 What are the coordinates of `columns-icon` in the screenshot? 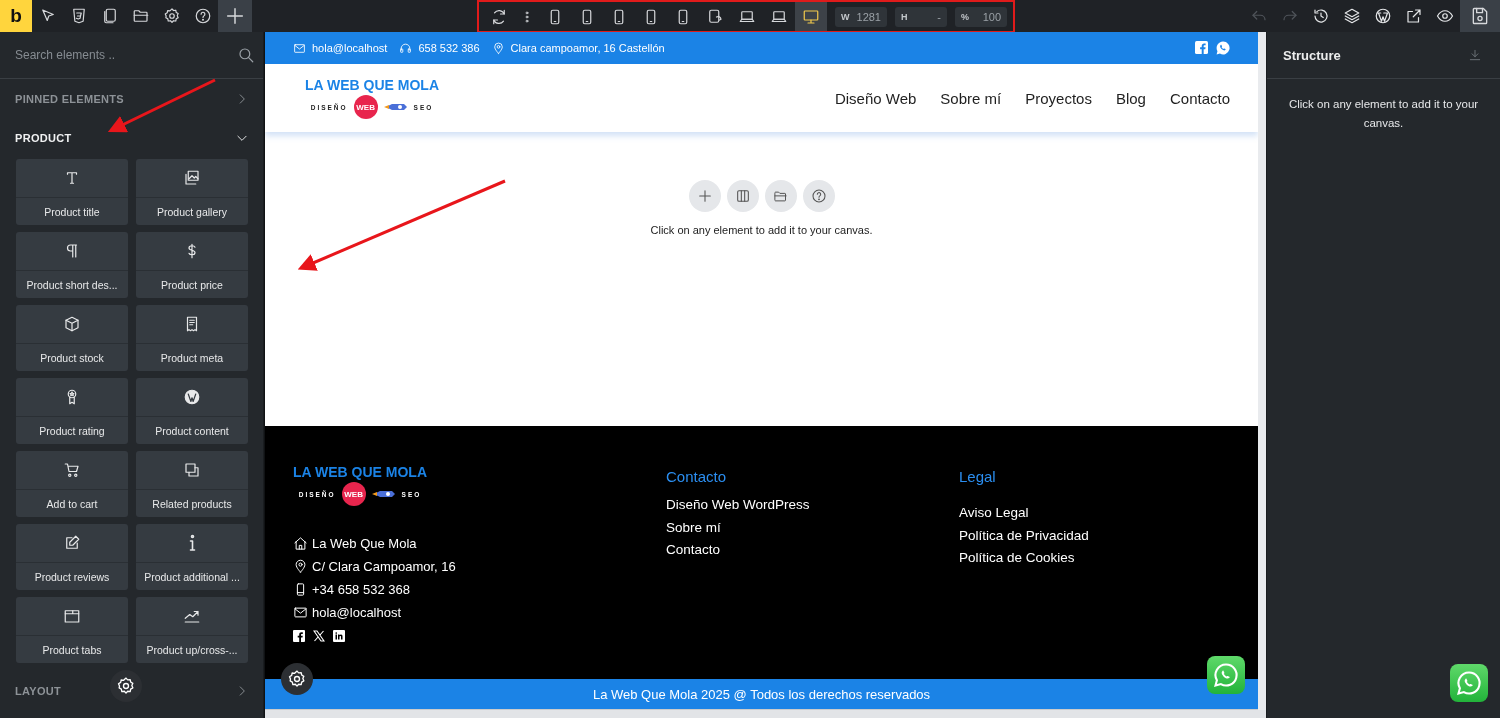 It's located at (742, 196).